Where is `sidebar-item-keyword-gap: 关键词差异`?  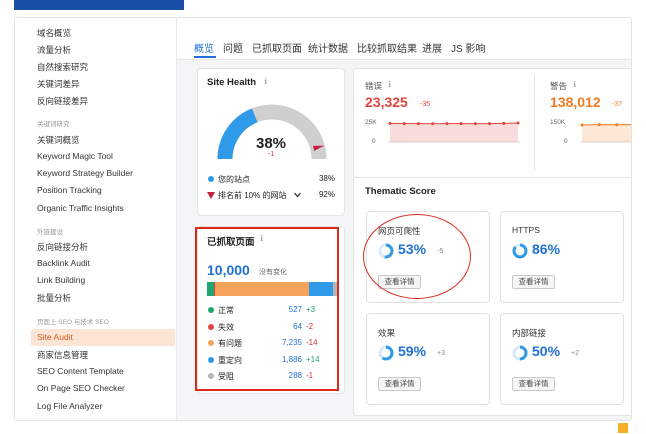 sidebar-item-keyword-gap: 关键词差异 is located at coordinates (58, 84).